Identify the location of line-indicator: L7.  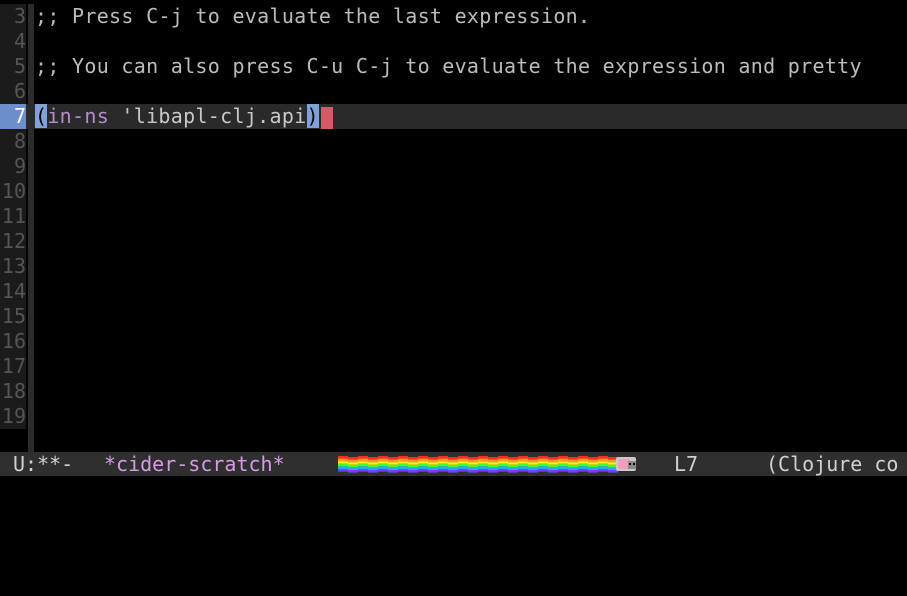
(686, 464).